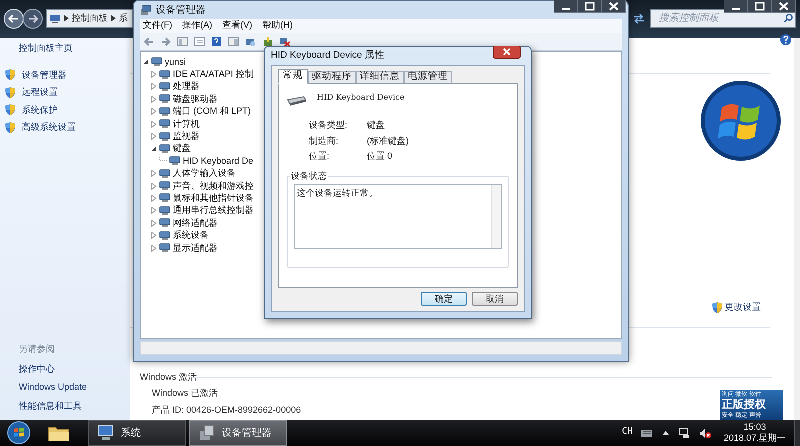  Describe the element at coordinates (268, 41) in the screenshot. I see `update-icon` at that location.